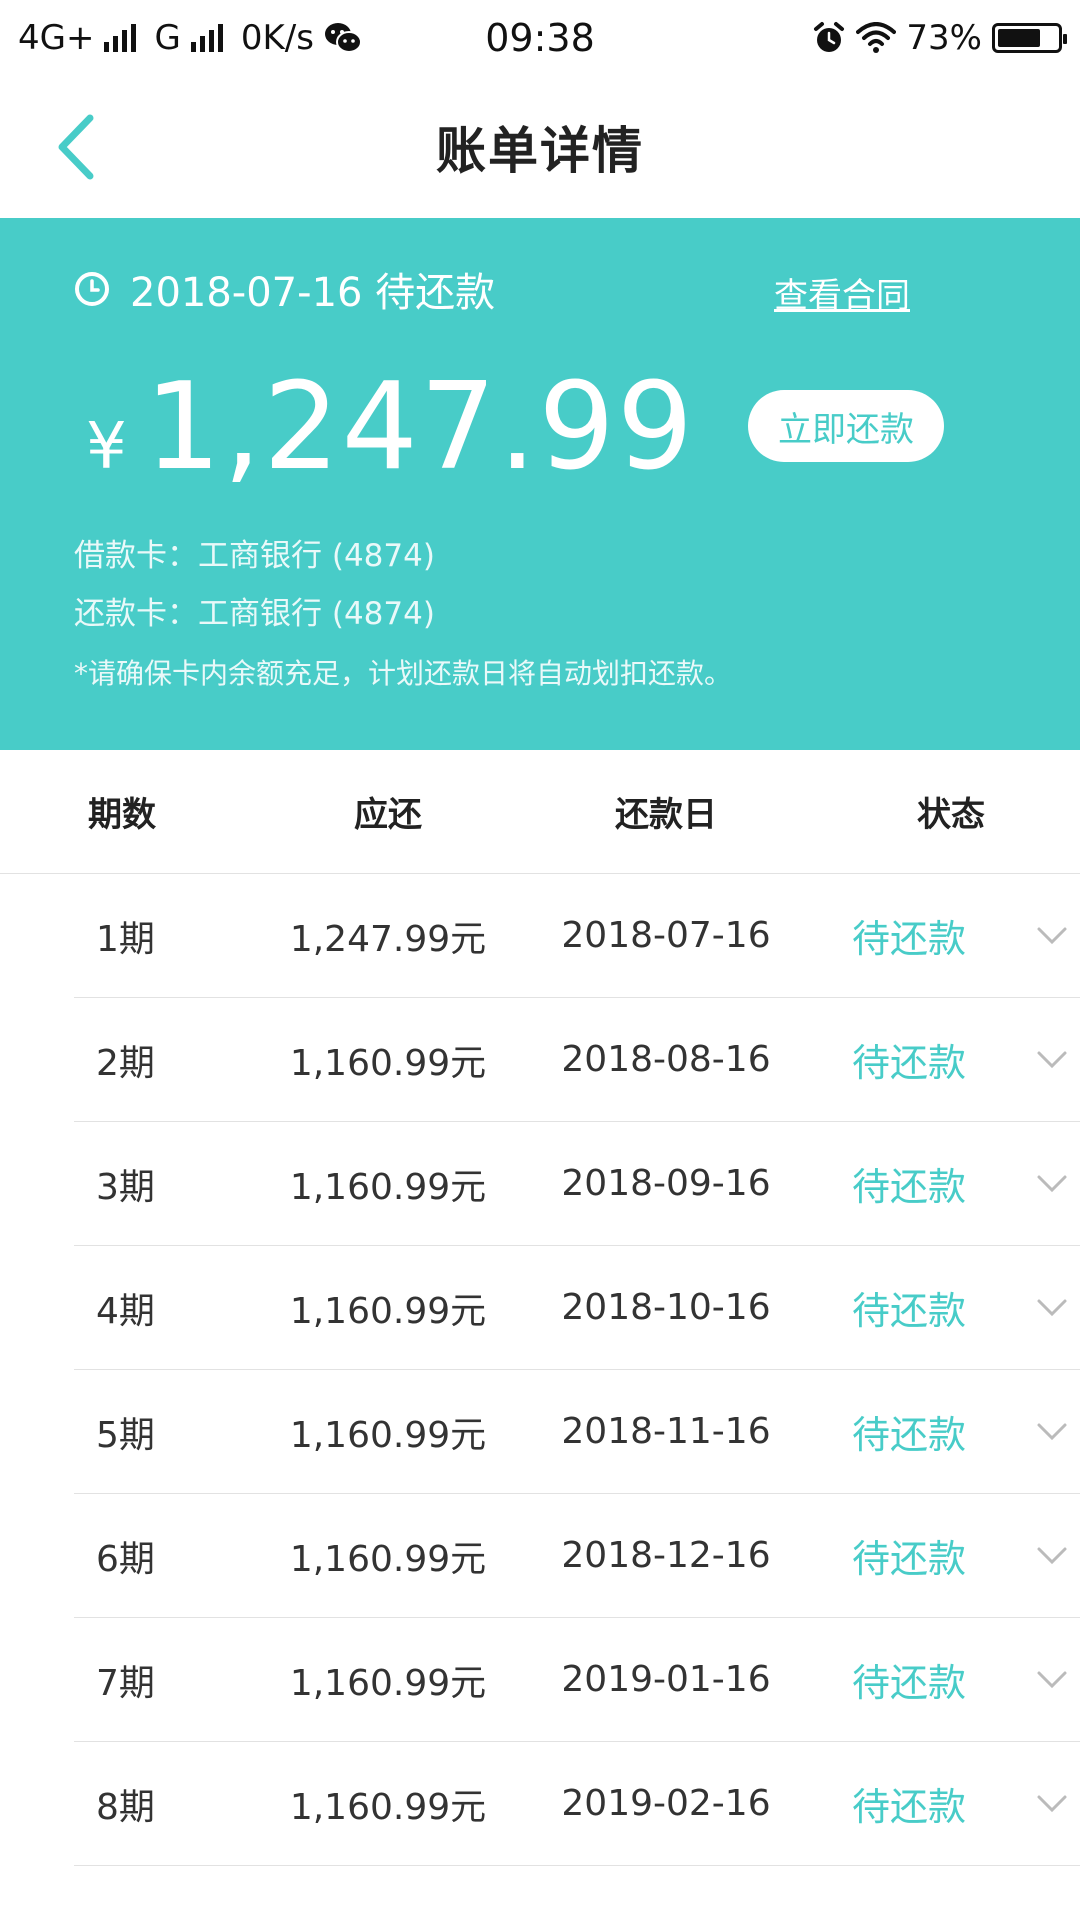 Image resolution: width=1080 pixels, height=1920 pixels. What do you see at coordinates (540, 151) in the screenshot?
I see `page-title: 账单详情` at bounding box center [540, 151].